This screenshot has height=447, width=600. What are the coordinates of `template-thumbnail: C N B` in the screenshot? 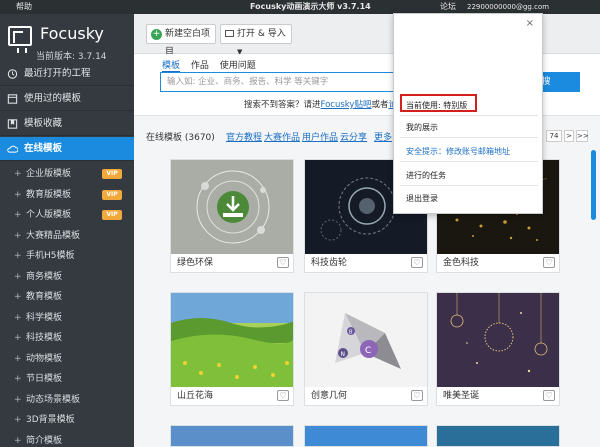 It's located at (366, 340).